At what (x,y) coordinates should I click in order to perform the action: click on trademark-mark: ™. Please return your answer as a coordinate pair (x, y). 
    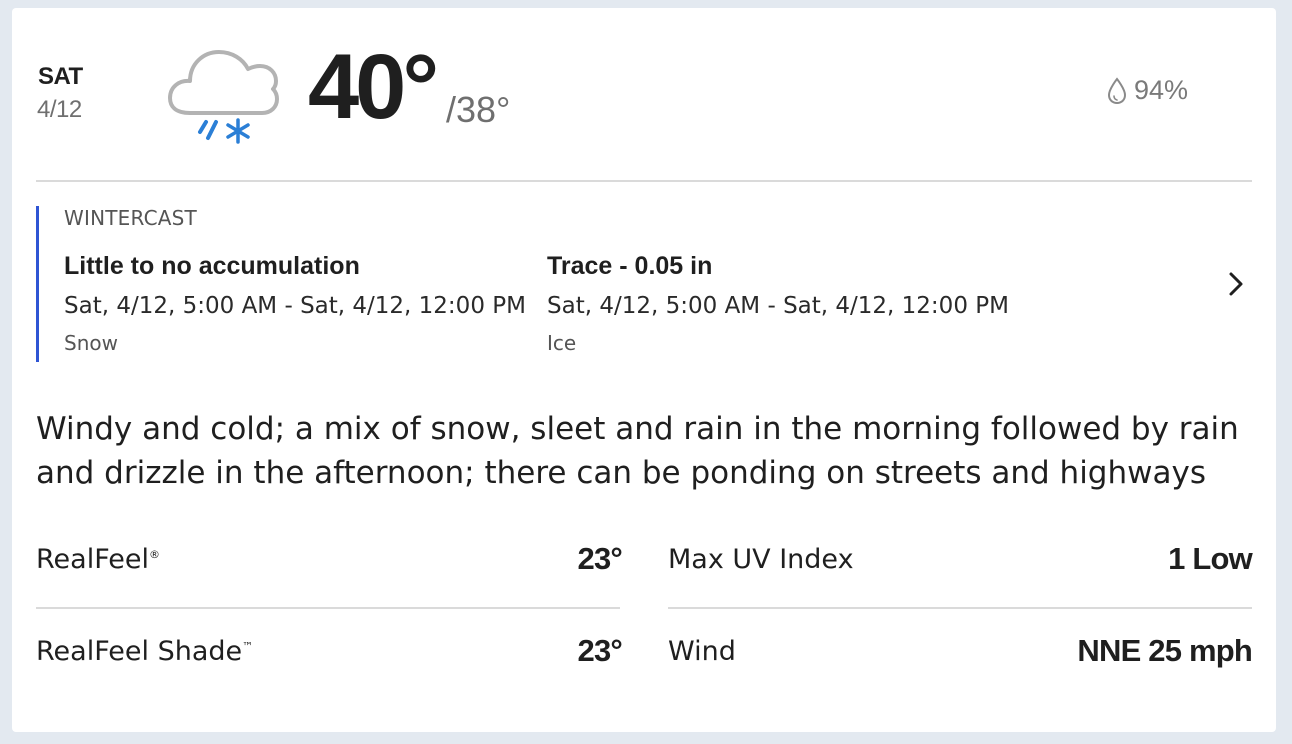
    Looking at the image, I should click on (248, 646).